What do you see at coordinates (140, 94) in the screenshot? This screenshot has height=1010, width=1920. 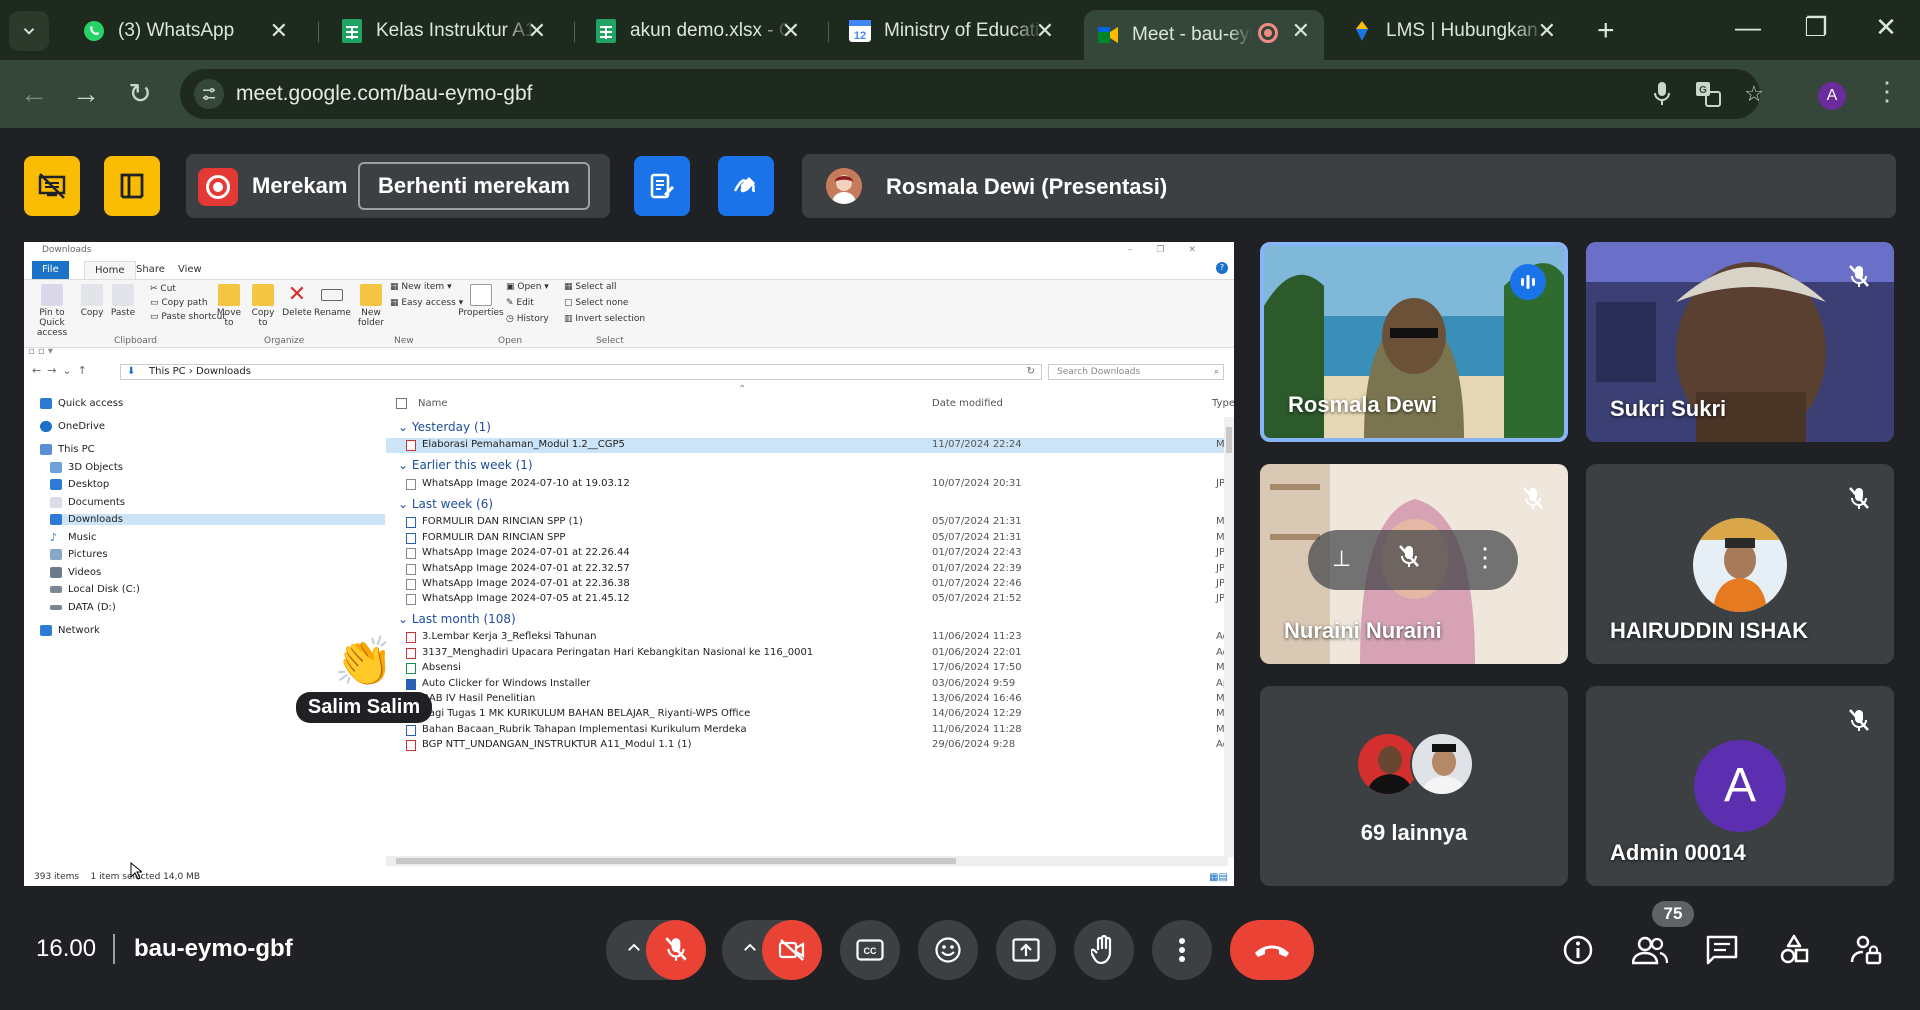 I see `reload-button: ↻` at bounding box center [140, 94].